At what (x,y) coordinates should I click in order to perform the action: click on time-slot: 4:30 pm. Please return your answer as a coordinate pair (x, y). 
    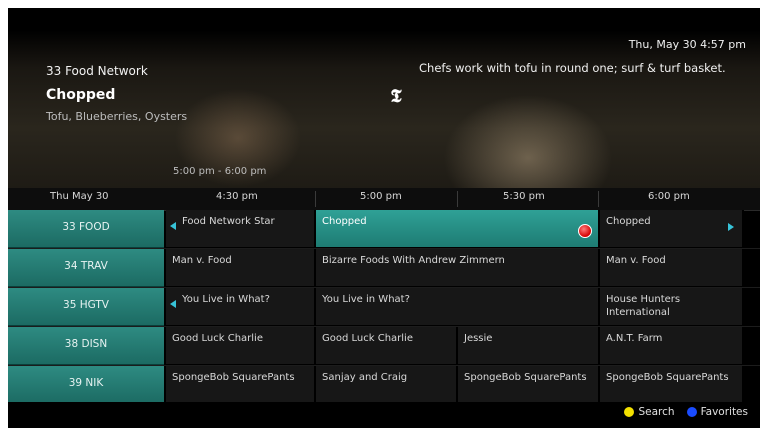
    Looking at the image, I should click on (237, 196).